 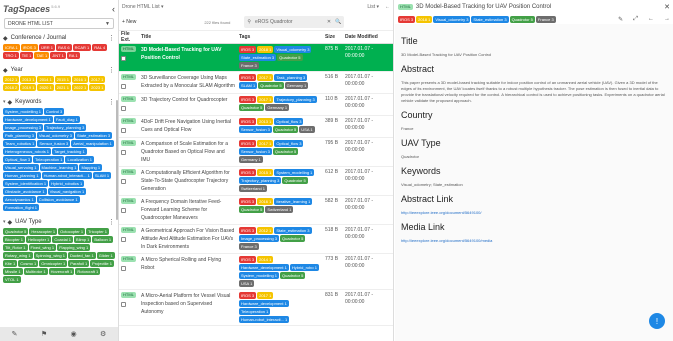 What do you see at coordinates (113, 9) in the screenshot?
I see `collapse-sidebar-icon: ‹` at bounding box center [113, 9].